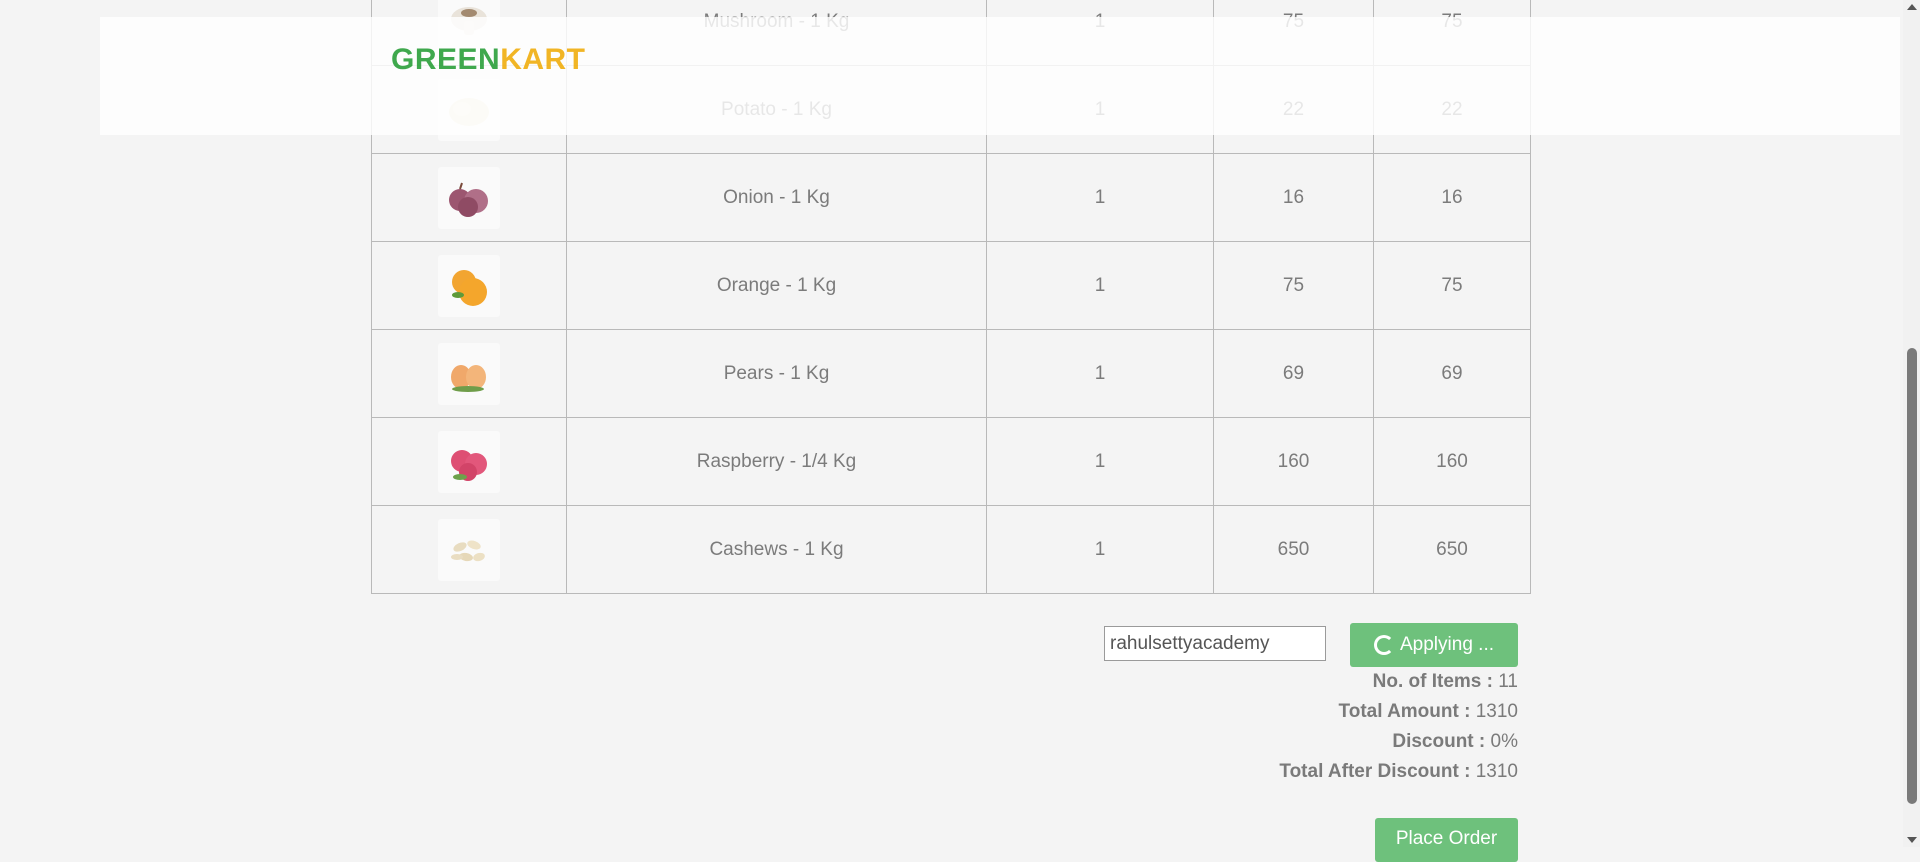 The width and height of the screenshot is (1920, 862). Describe the element at coordinates (543, 59) in the screenshot. I see `logo-kart-text: KART` at that location.